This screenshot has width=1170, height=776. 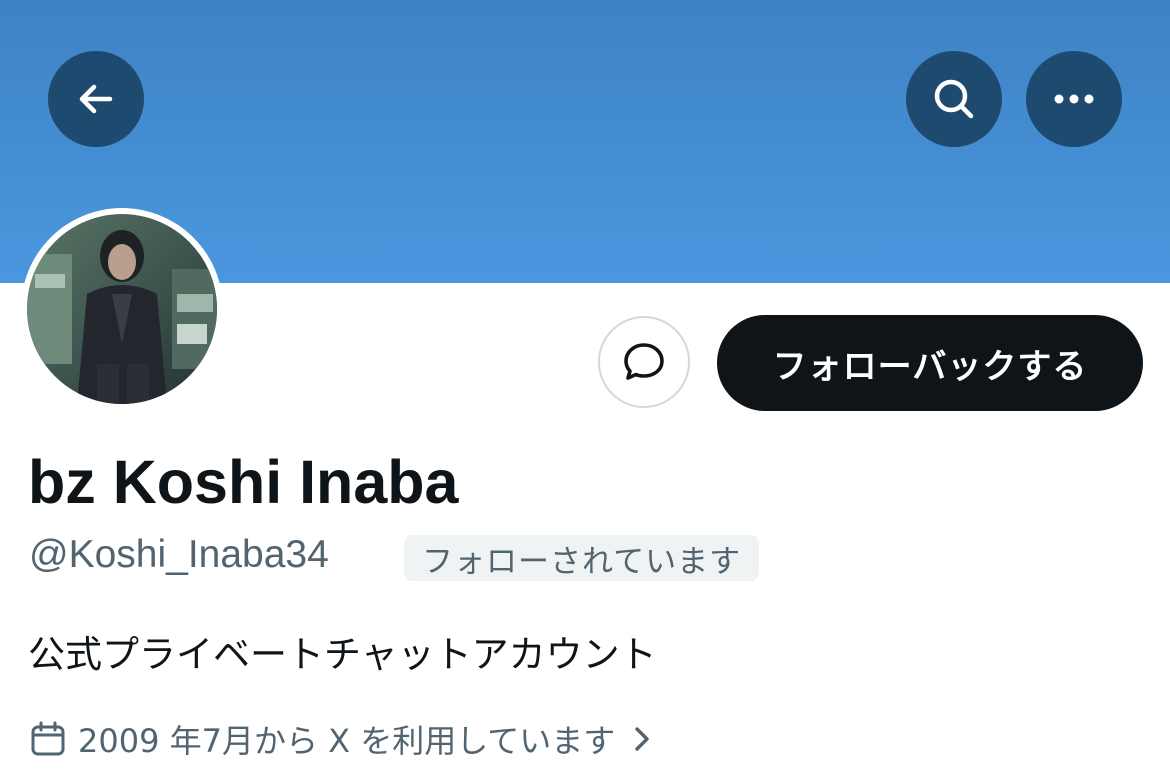 I want to click on search-icon, so click(x=954, y=99).